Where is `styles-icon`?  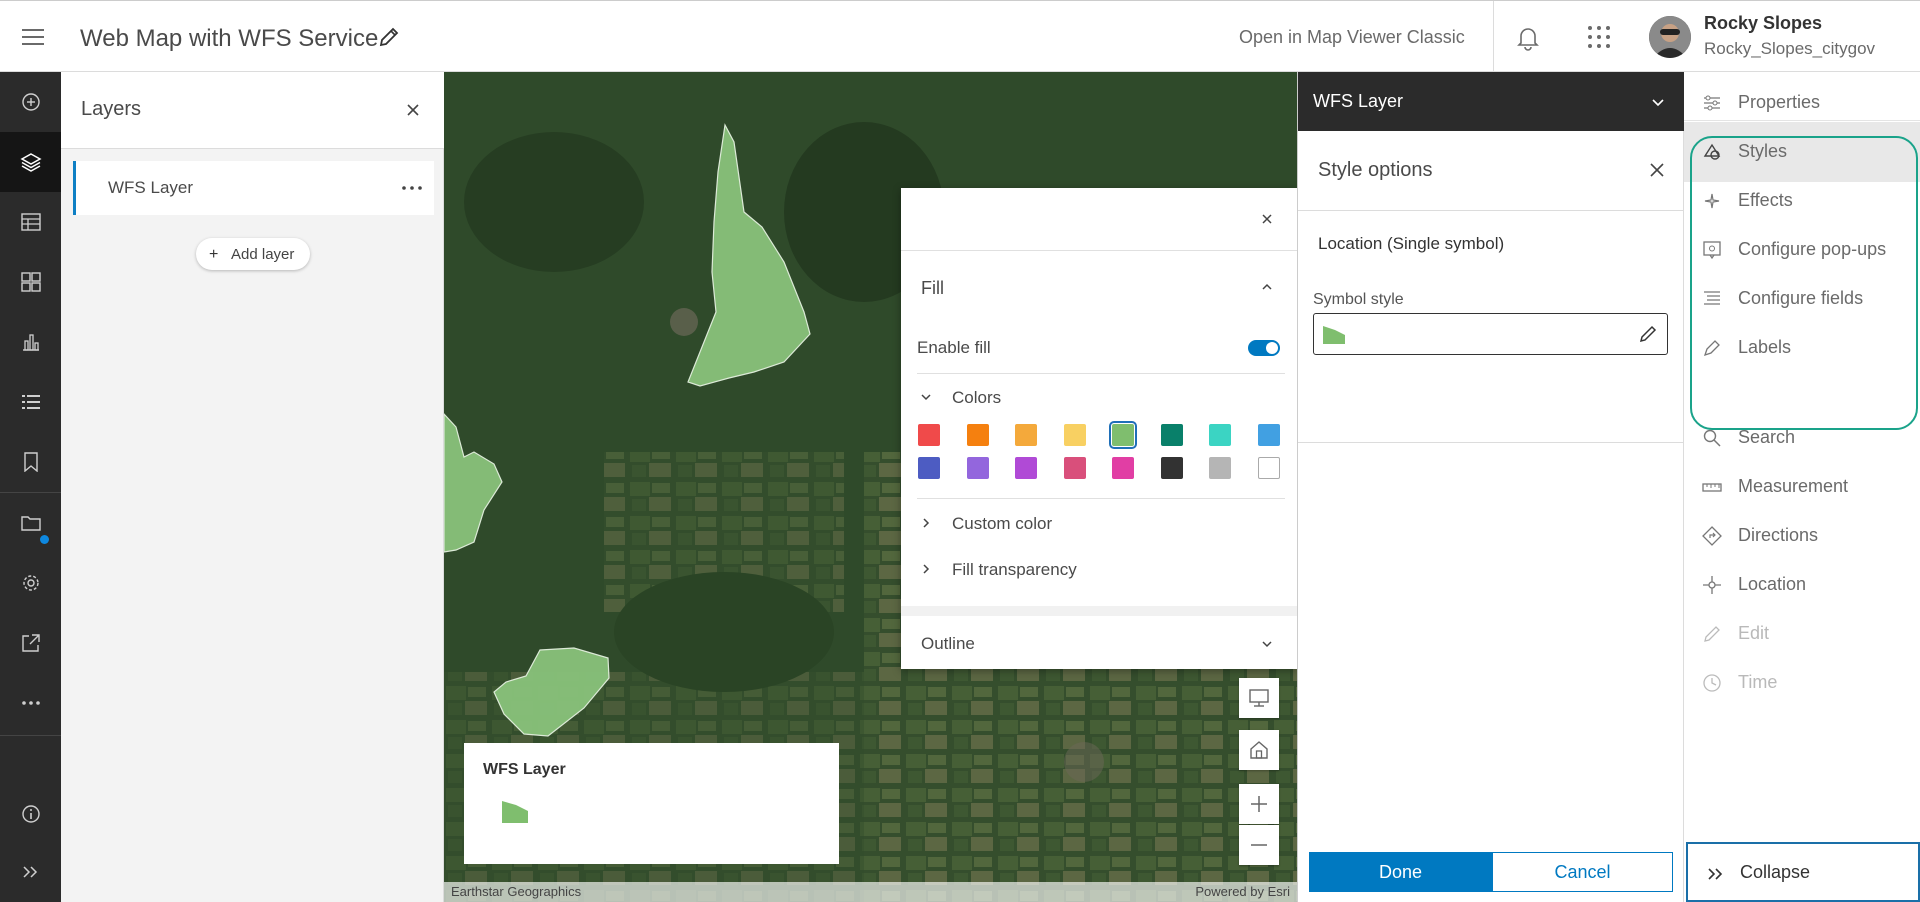 styles-icon is located at coordinates (1712, 152).